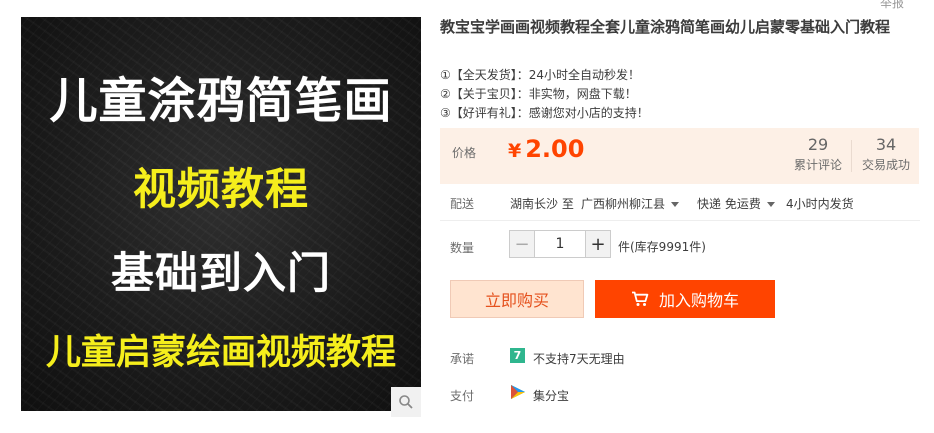 This screenshot has width=934, height=433. What do you see at coordinates (542, 204) in the screenshot?
I see `ship-from: 湖南长沙 至` at bounding box center [542, 204].